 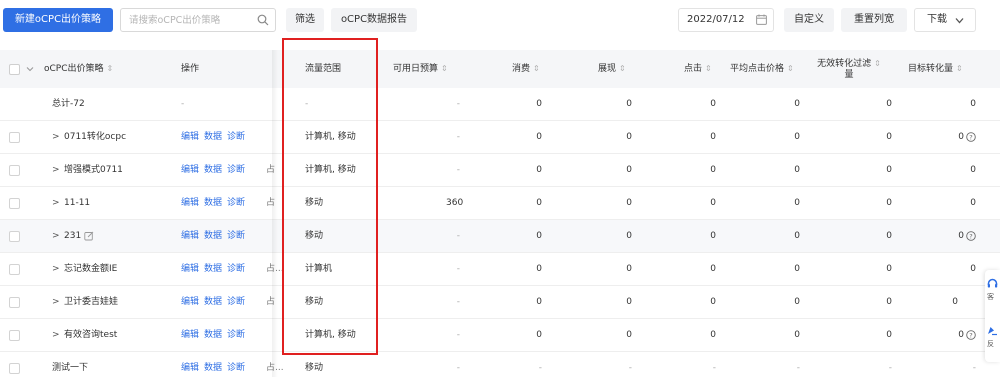 What do you see at coordinates (629, 104) in the screenshot?
I see `total-show: 0` at bounding box center [629, 104].